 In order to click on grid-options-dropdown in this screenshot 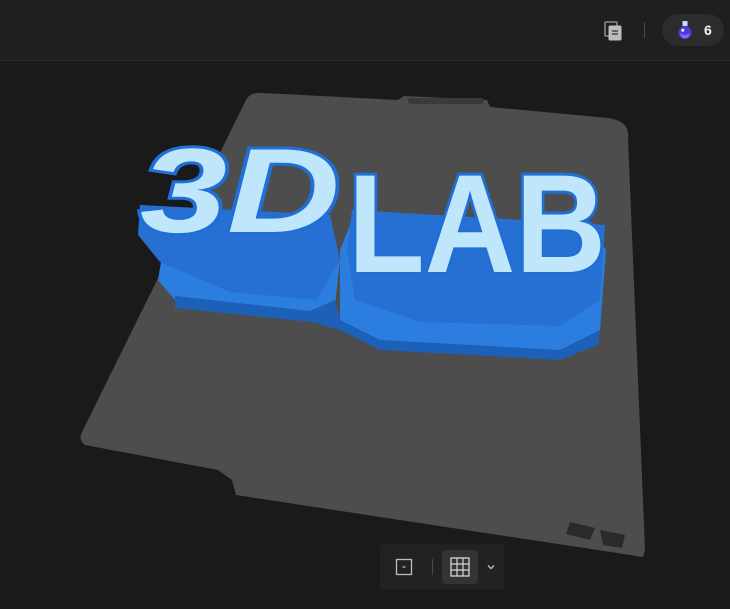, I will do `click(491, 567)`.